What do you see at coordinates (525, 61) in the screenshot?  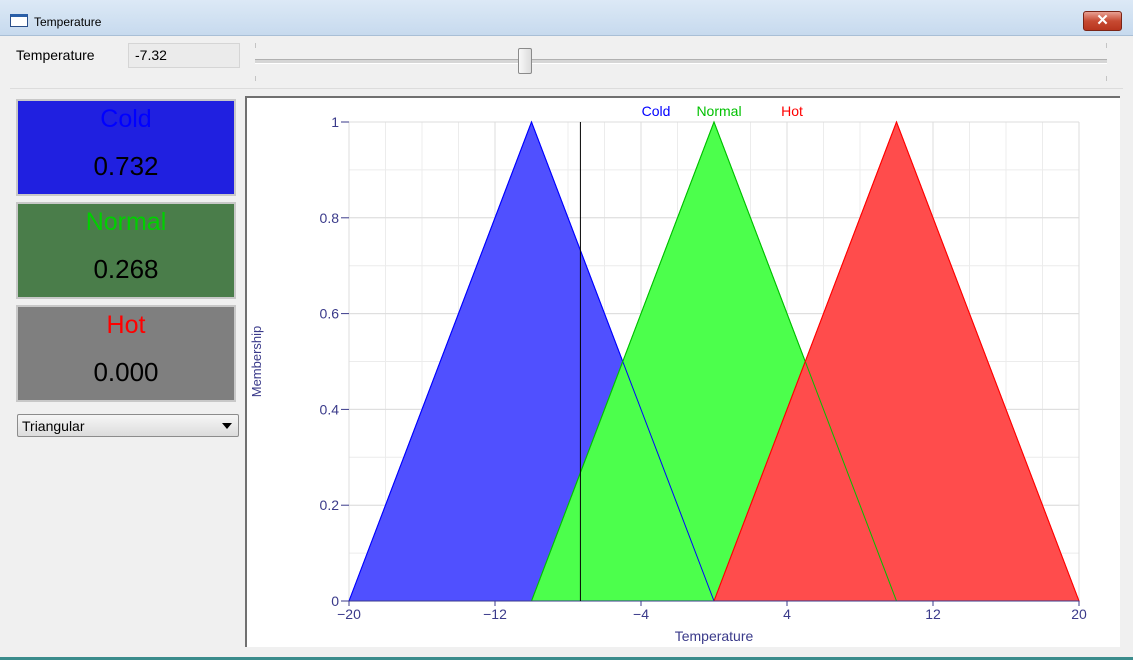 I see `slider-thumb` at bounding box center [525, 61].